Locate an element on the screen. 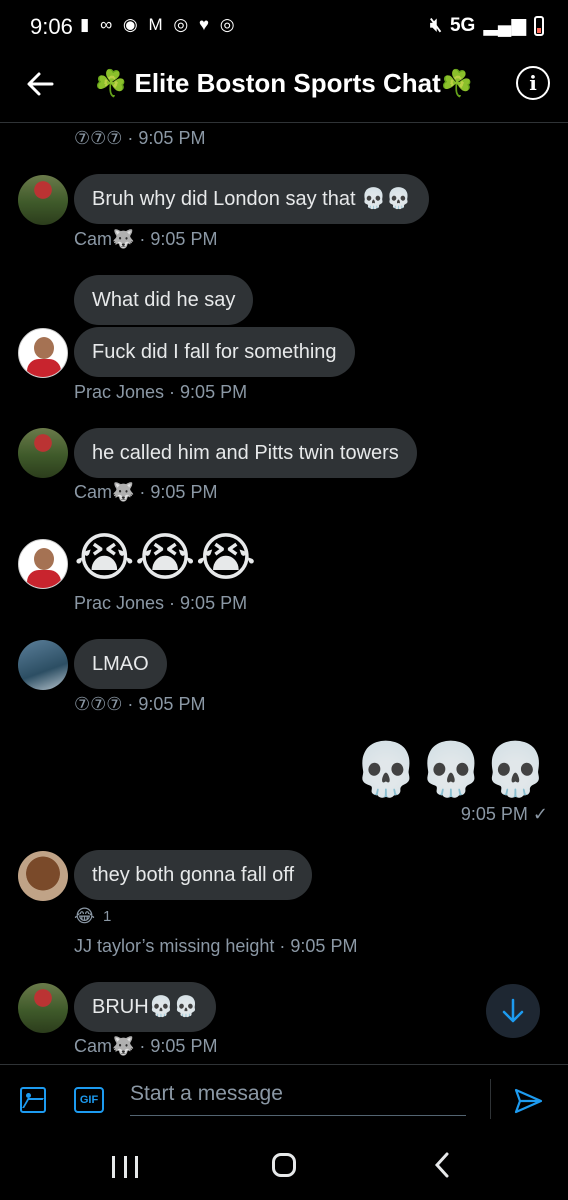 The height and width of the screenshot is (1200, 568). send-icon is located at coordinates (528, 1101).